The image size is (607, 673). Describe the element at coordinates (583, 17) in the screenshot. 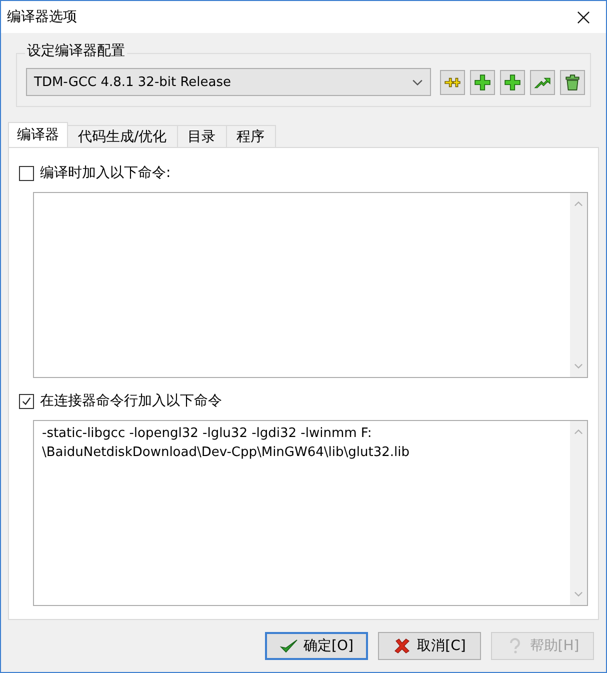

I see `close-icon` at that location.